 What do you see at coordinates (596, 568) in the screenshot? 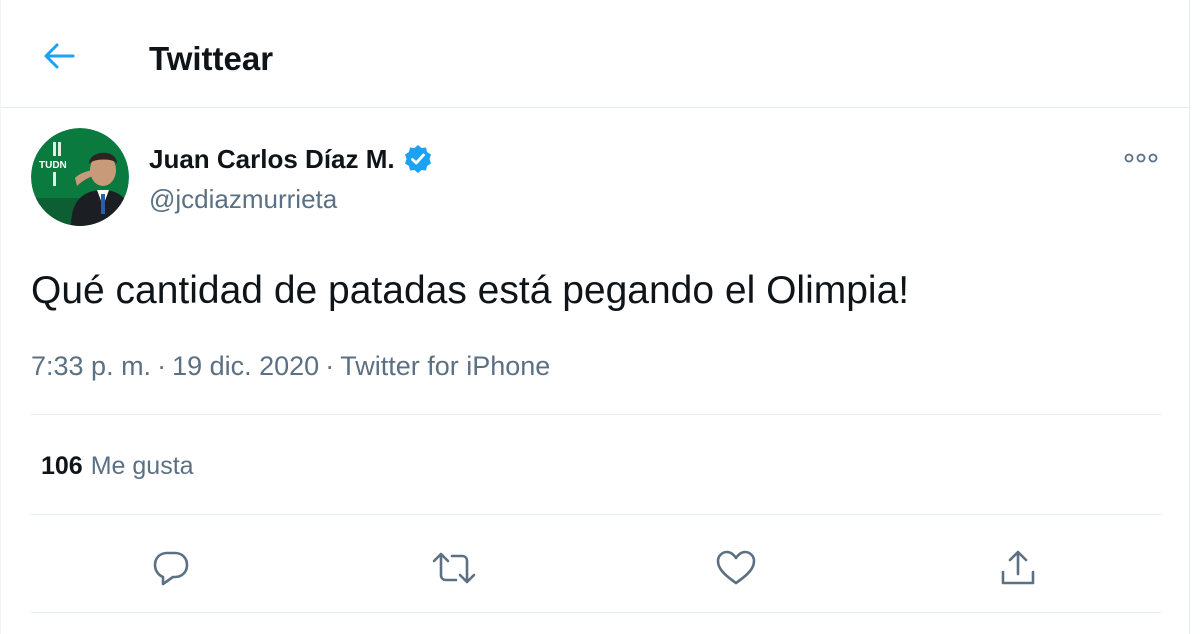
I see `tweet-actions-bar` at bounding box center [596, 568].